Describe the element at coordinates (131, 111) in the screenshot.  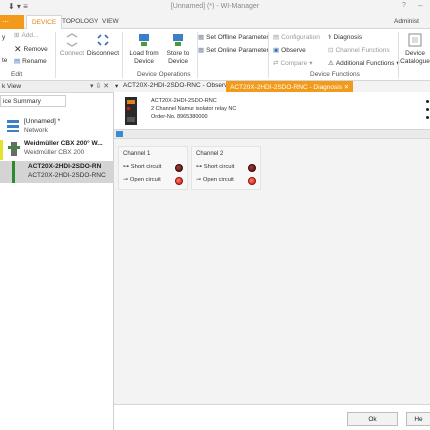
I see `device-module-icon` at that location.